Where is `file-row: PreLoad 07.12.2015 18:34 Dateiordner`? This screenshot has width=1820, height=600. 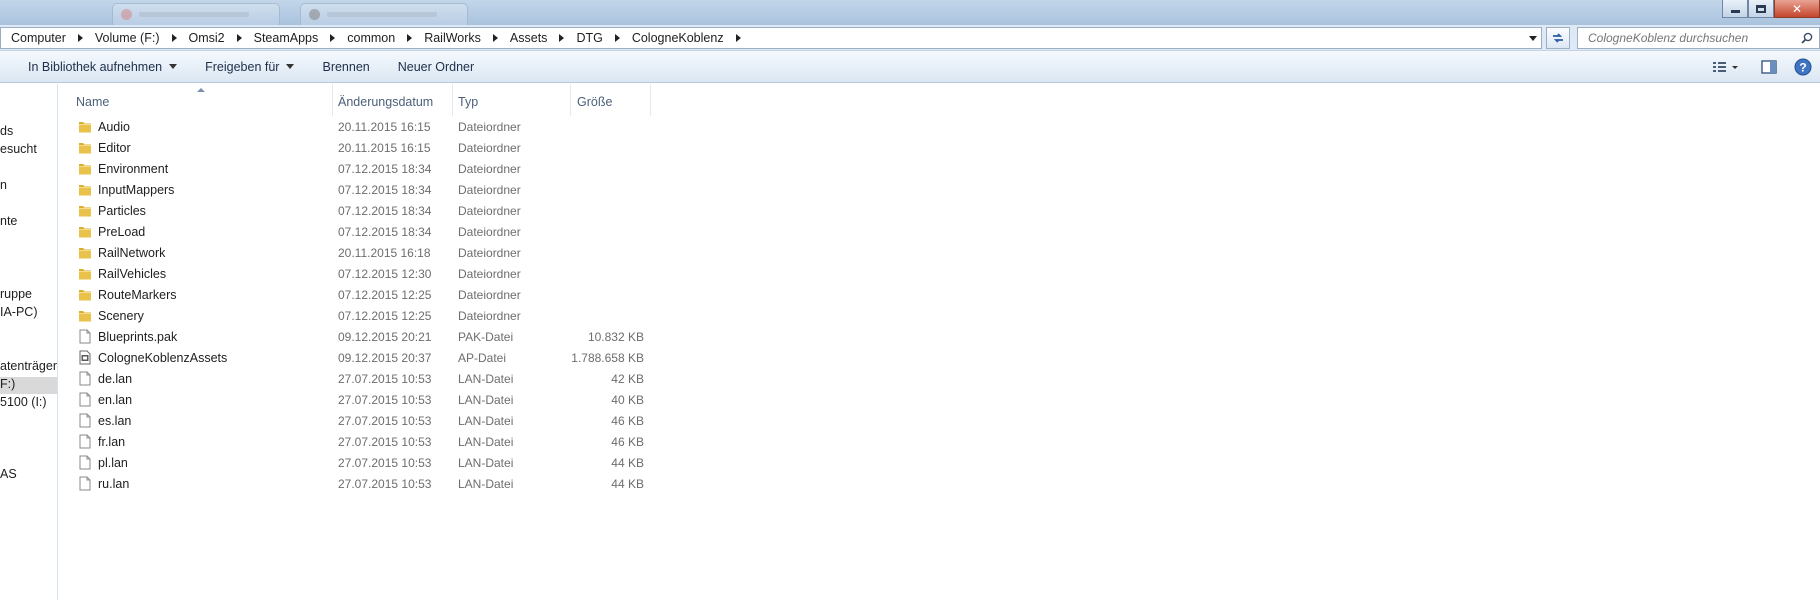 file-row: PreLoad 07.12.2015 18:34 Dateiordner is located at coordinates (359, 232).